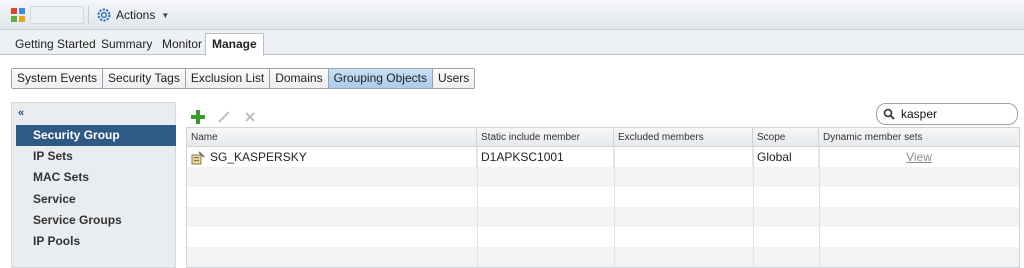  What do you see at coordinates (545, 157) in the screenshot?
I see `cell-static-include-member: D1APKSC1001` at bounding box center [545, 157].